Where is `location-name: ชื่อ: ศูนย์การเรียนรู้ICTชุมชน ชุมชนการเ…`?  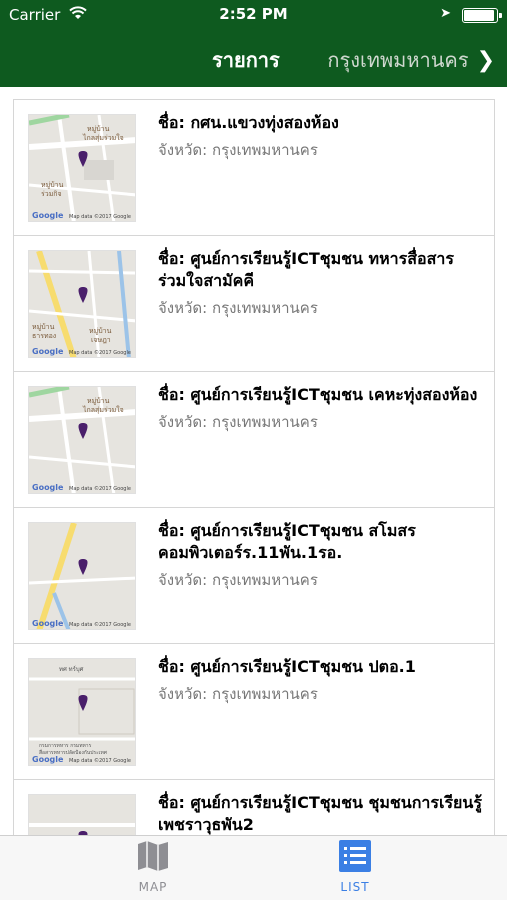 location-name: ชื่อ: ศูนย์การเรียนรู้ICTชุมชน ชุมชนการเ… is located at coordinates (320, 813).